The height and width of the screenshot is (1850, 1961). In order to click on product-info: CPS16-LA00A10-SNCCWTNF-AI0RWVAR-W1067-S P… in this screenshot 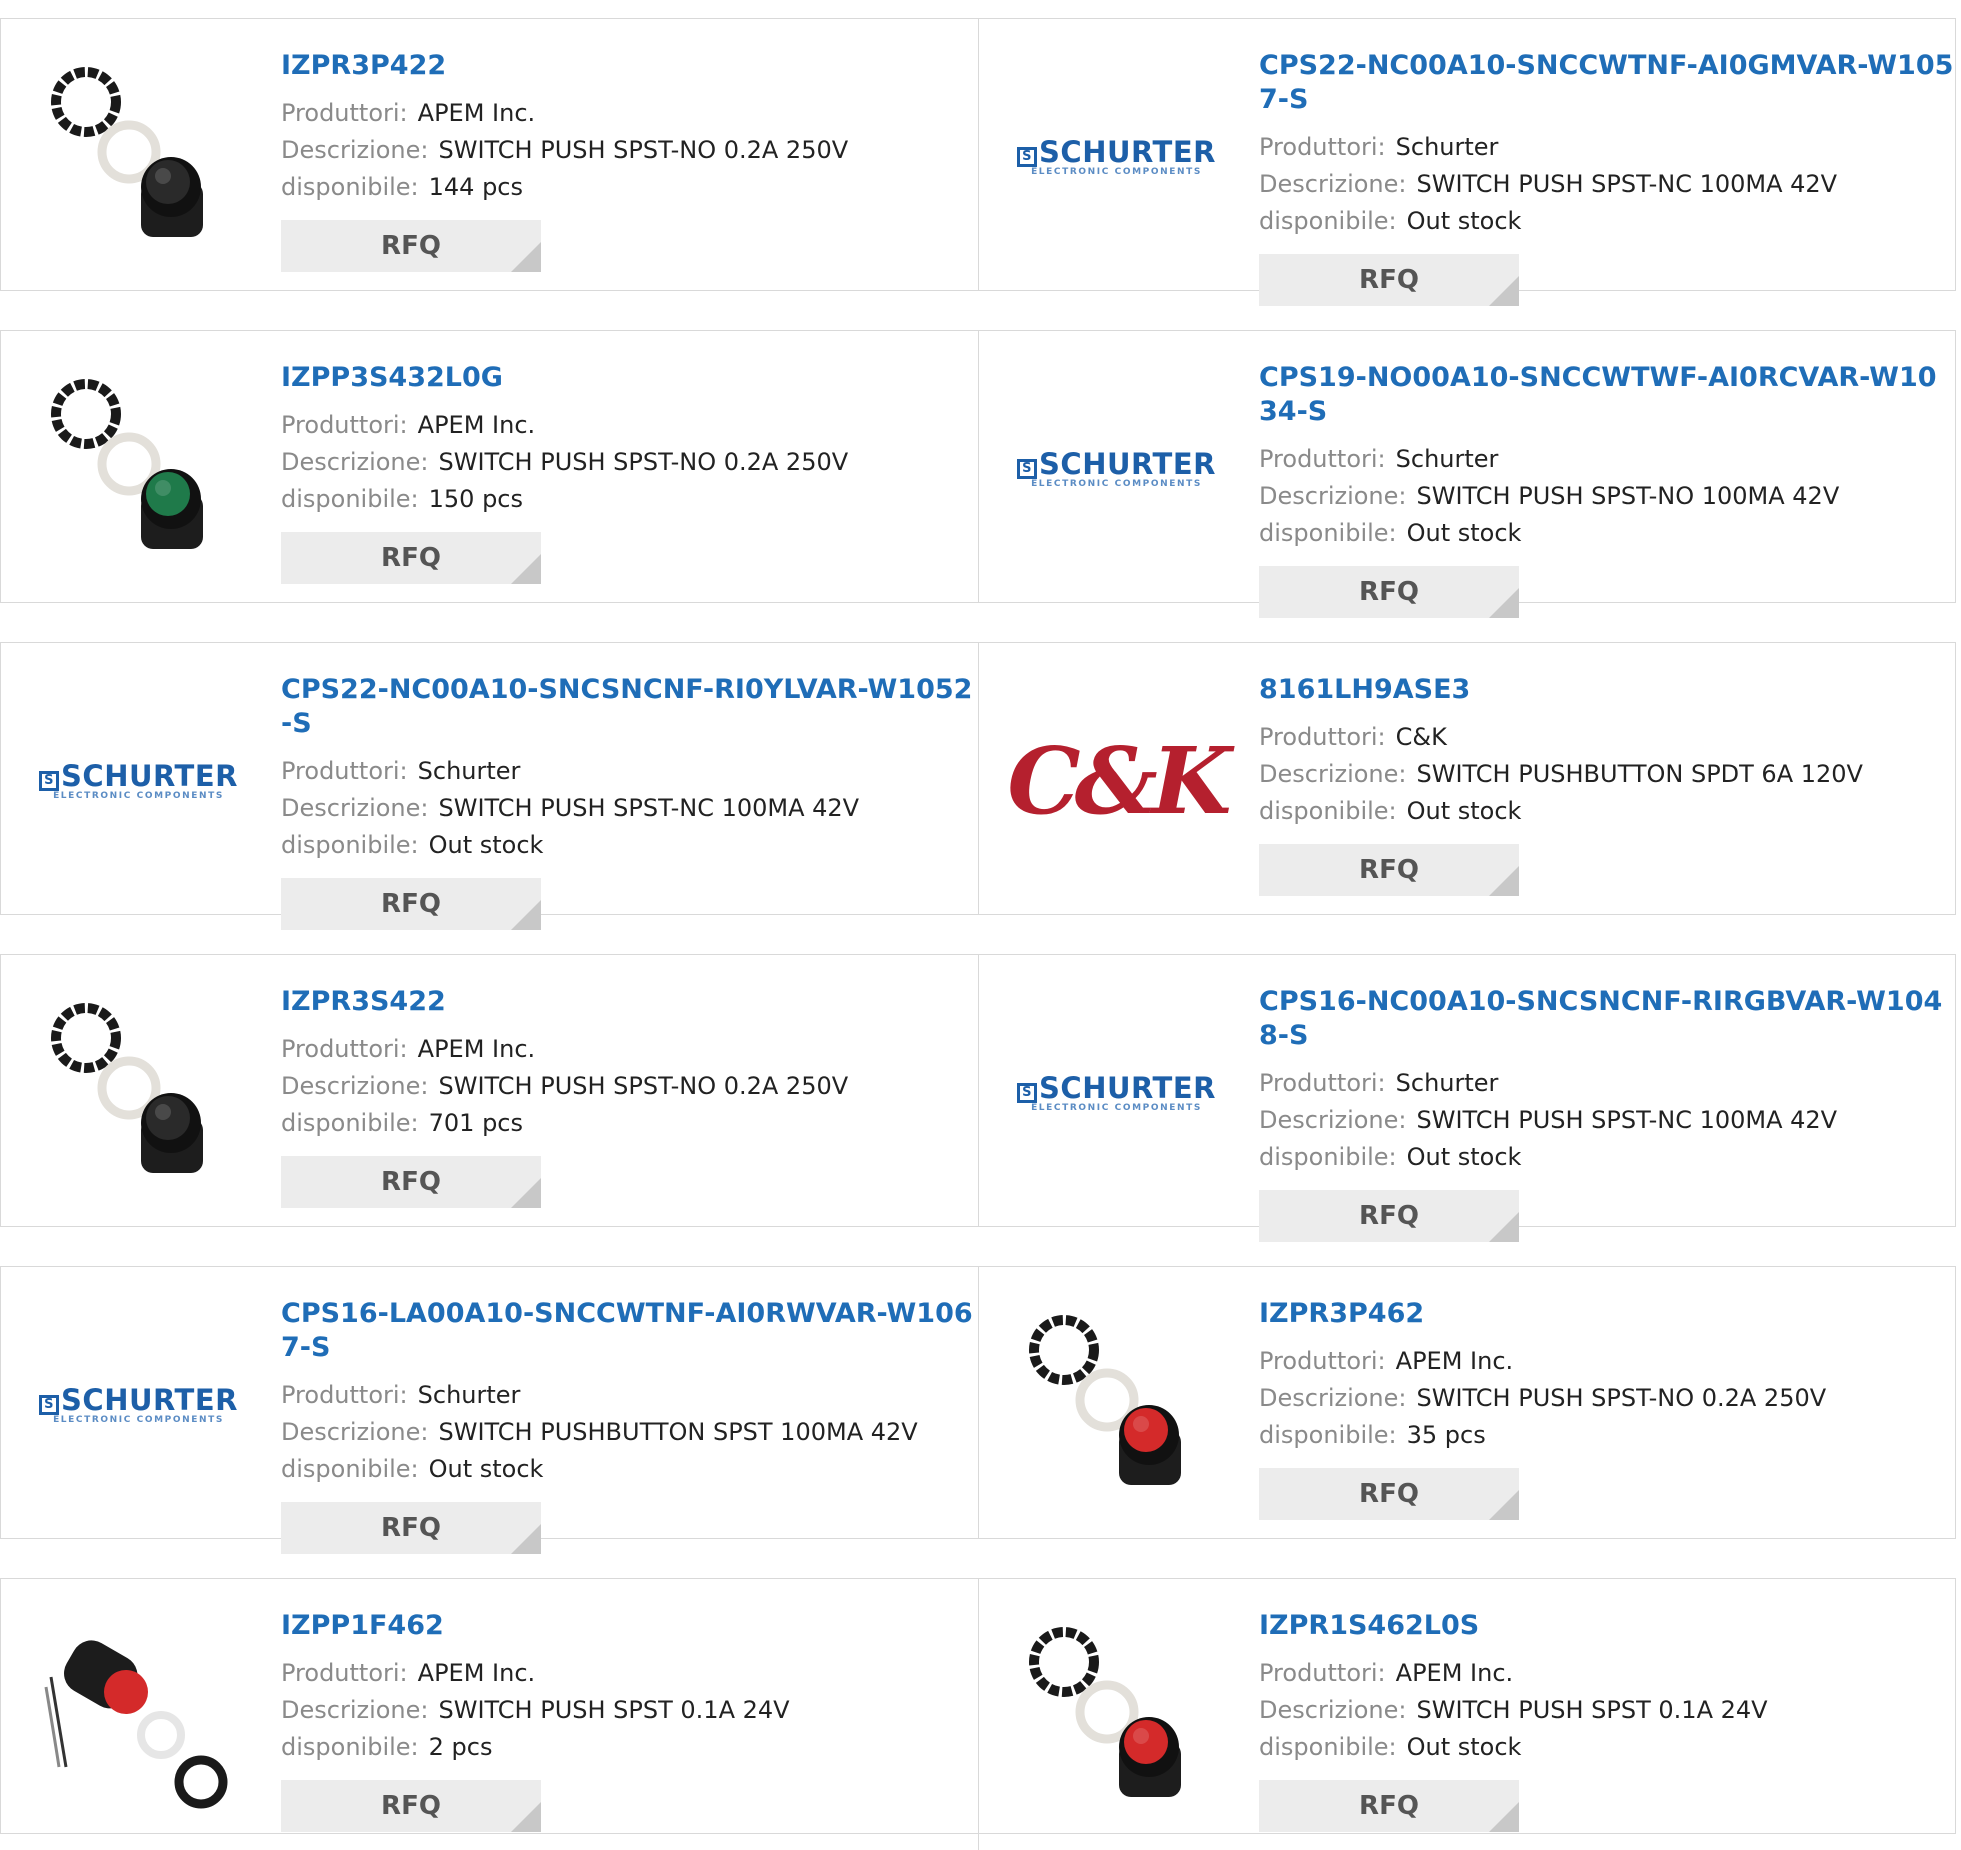, I will do `click(629, 1425)`.